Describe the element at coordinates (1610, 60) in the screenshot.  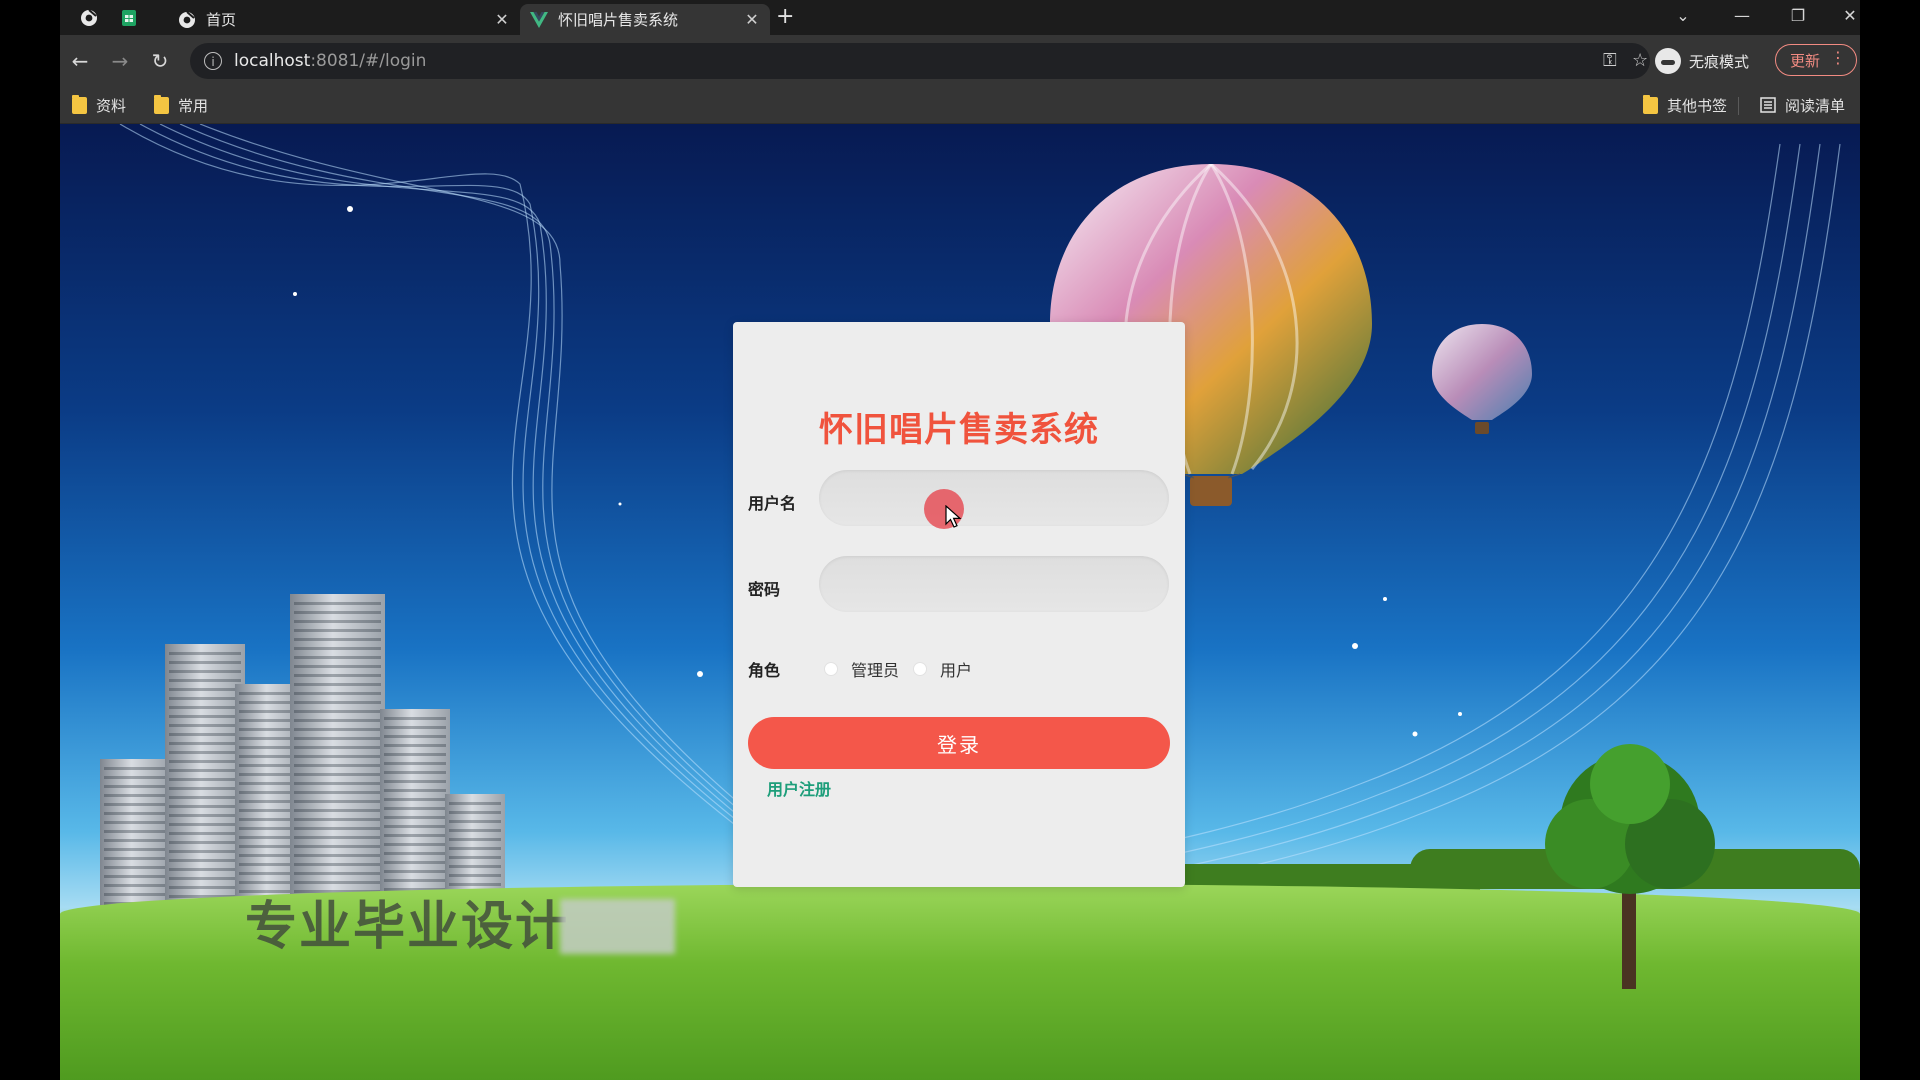
I see `key-icon: ⚿` at that location.